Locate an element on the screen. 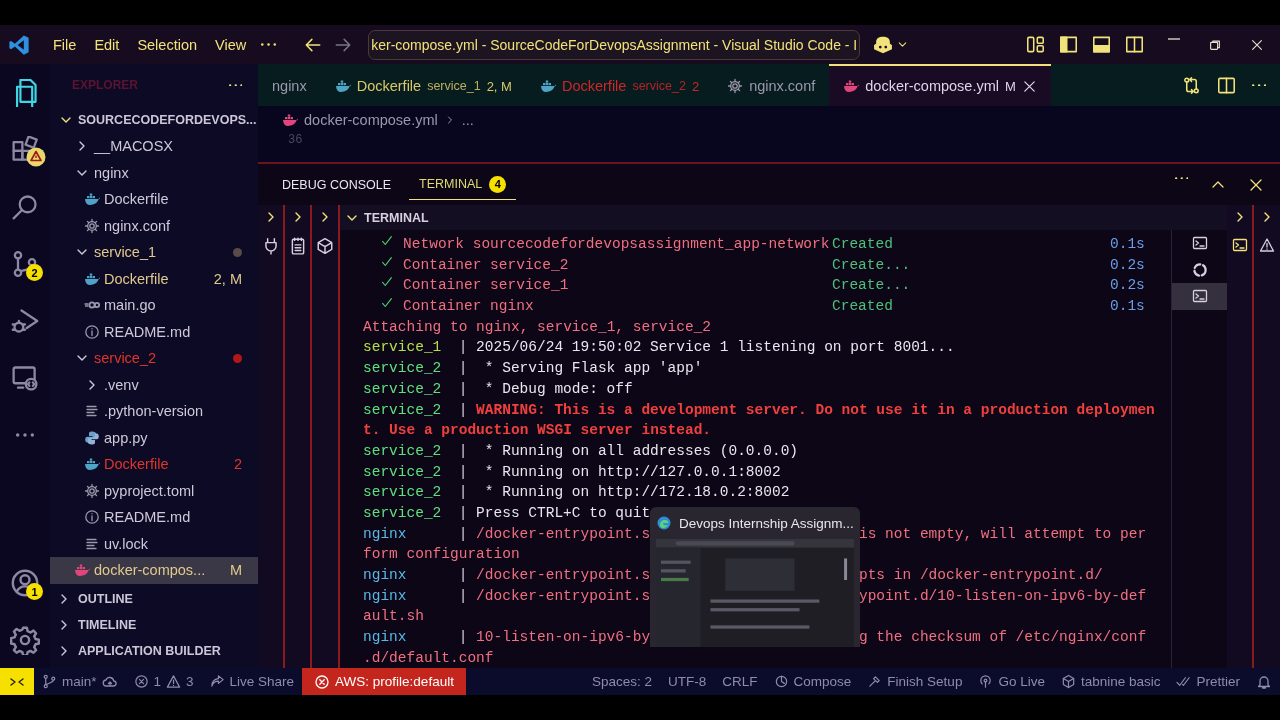  source-name: service_1 is located at coordinates (403, 348).